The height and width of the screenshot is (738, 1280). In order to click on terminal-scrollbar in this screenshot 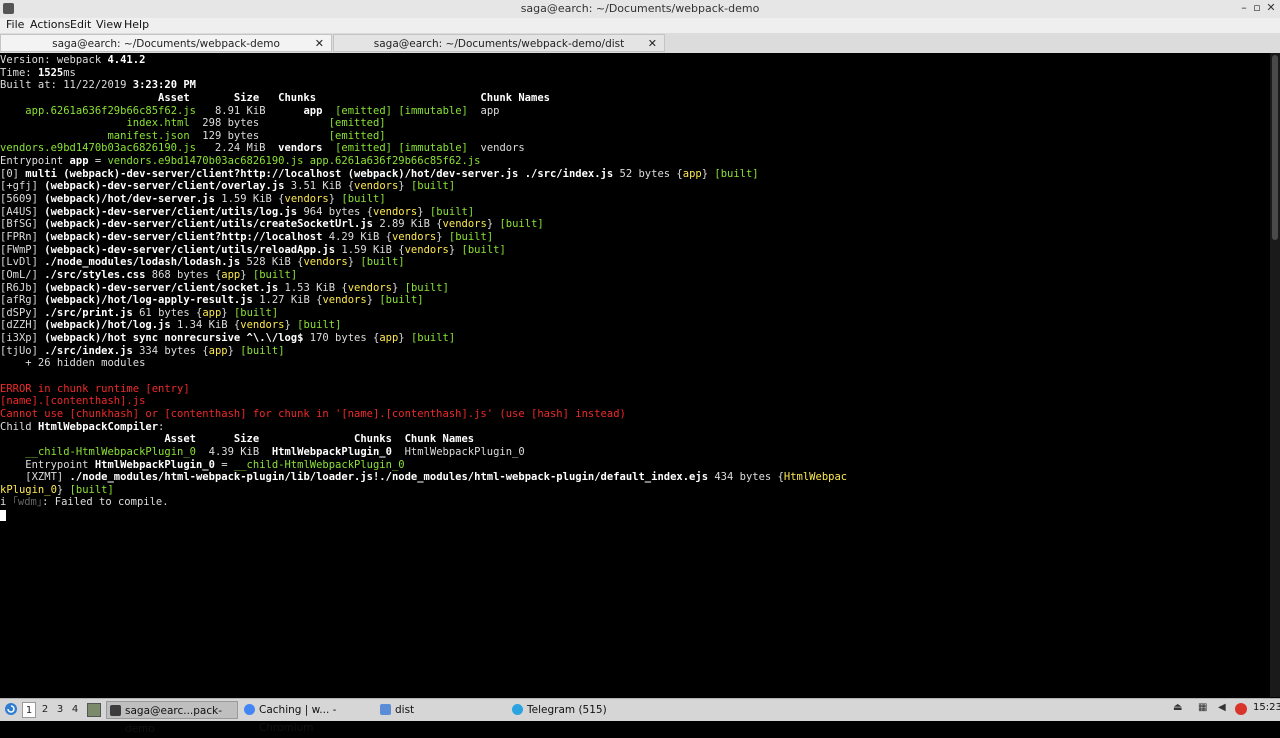, I will do `click(1275, 375)`.